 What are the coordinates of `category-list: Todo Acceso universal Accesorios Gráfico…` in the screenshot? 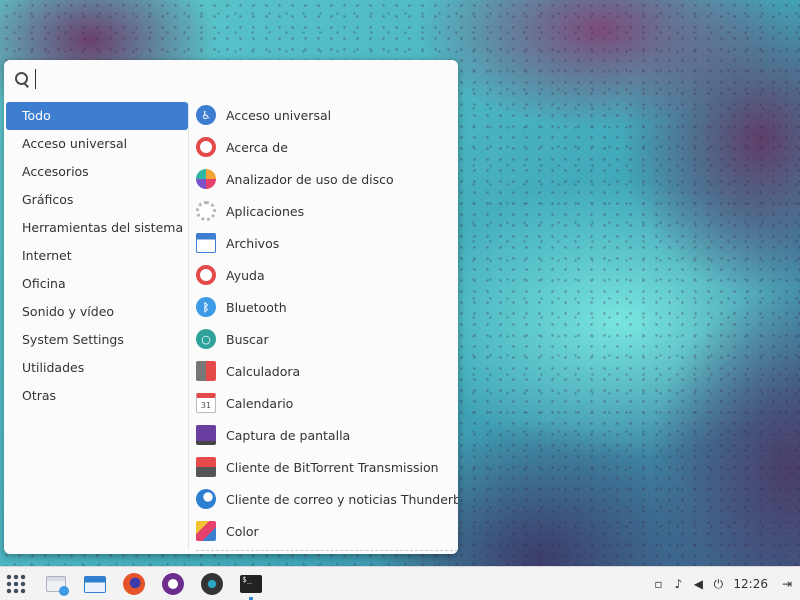 It's located at (97, 256).